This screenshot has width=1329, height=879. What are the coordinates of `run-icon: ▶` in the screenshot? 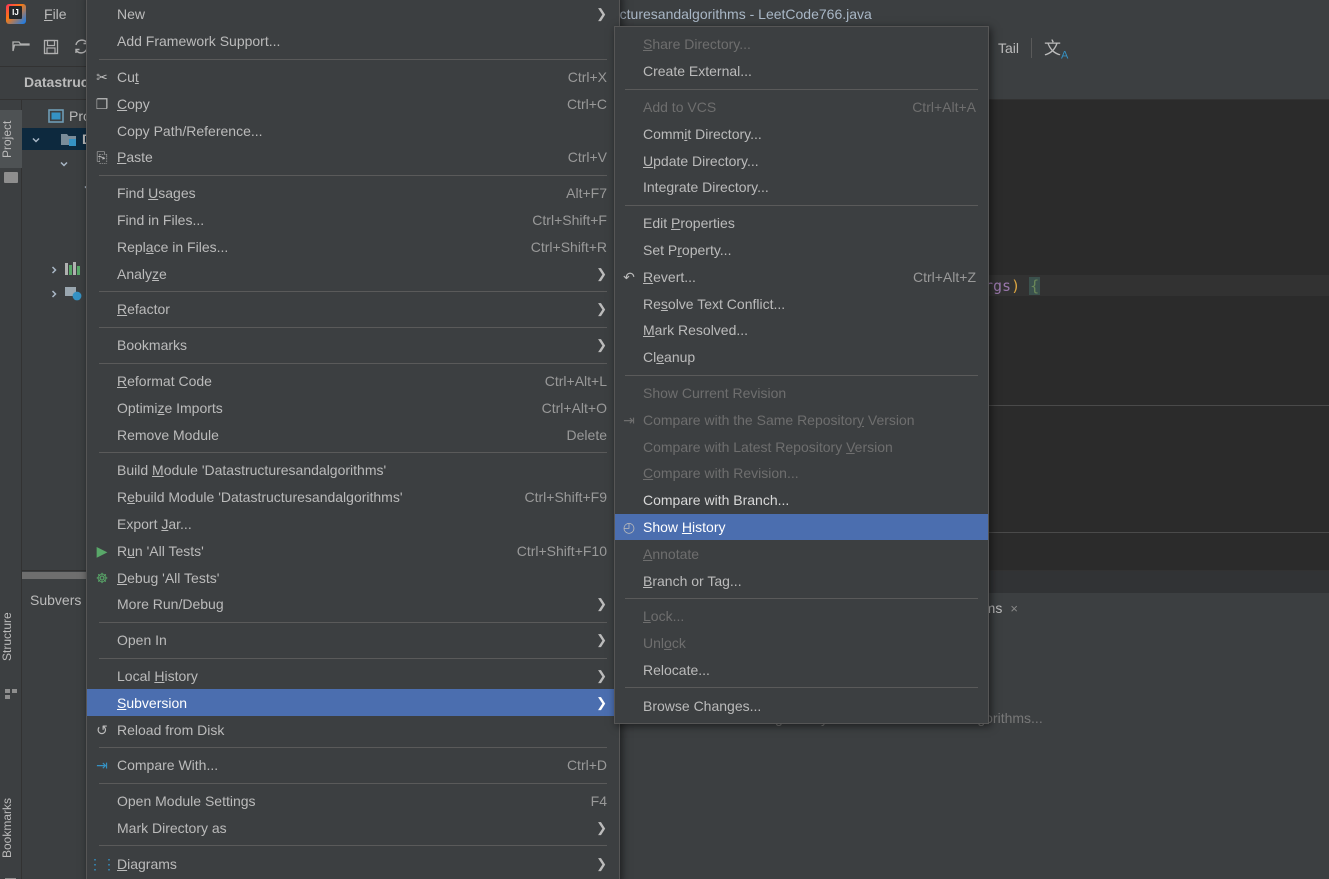 It's located at (102, 550).